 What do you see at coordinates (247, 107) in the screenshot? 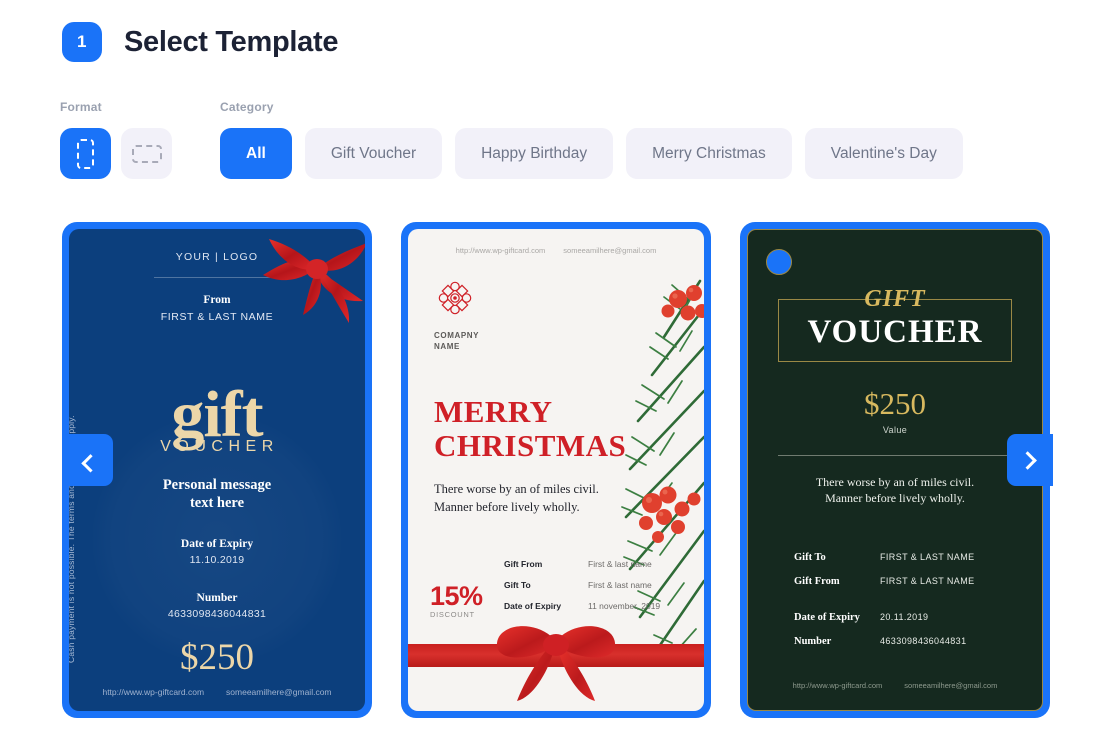
I see `category-label: Category` at bounding box center [247, 107].